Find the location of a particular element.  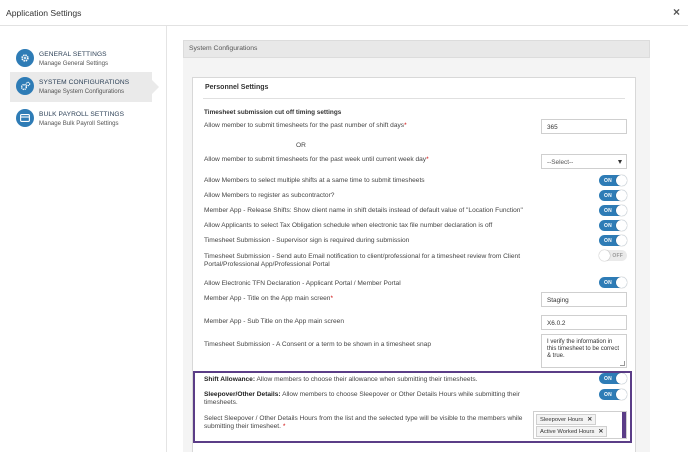

section-title: System Configurations is located at coordinates (223, 48).